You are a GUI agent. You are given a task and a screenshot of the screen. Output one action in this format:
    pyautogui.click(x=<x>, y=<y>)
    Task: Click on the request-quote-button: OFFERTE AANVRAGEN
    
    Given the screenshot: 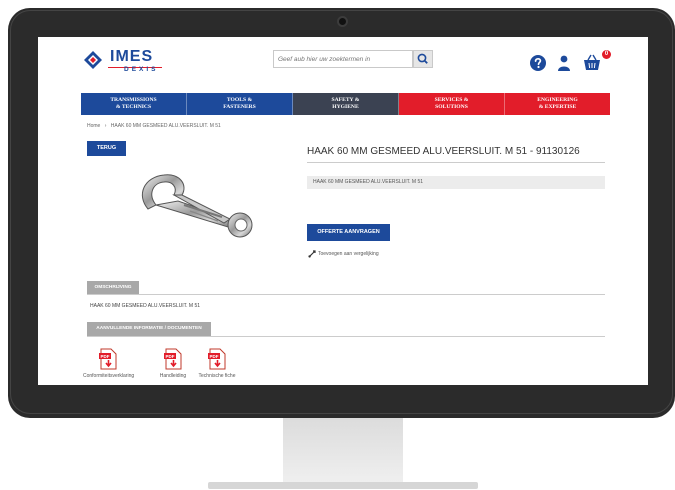 What is the action you would take?
    pyautogui.click(x=348, y=232)
    